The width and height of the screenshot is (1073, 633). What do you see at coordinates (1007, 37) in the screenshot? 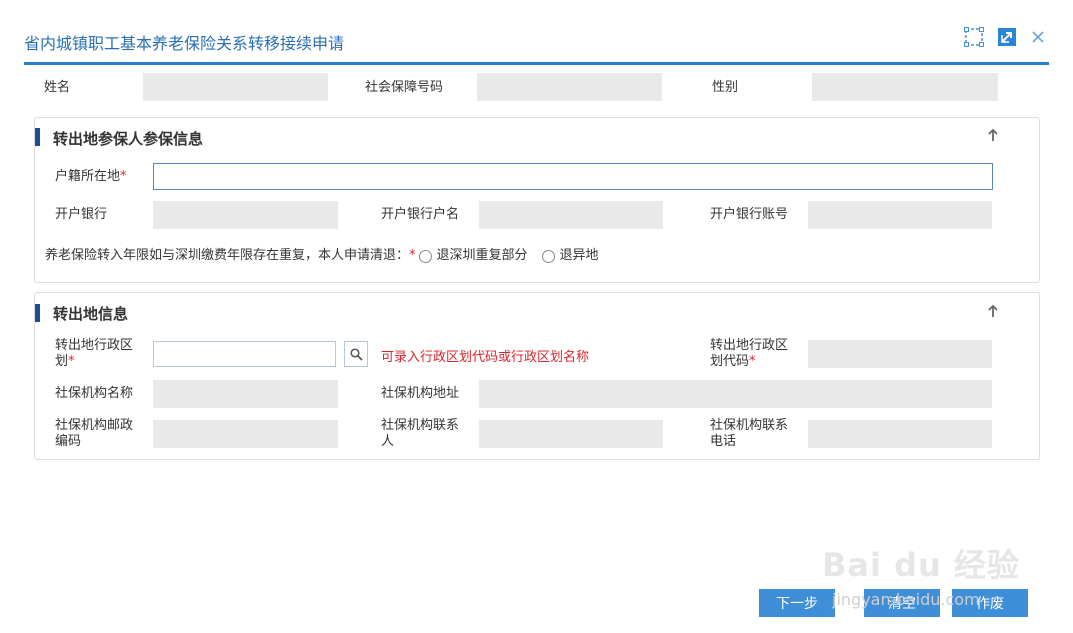
I see `popout-icon` at bounding box center [1007, 37].